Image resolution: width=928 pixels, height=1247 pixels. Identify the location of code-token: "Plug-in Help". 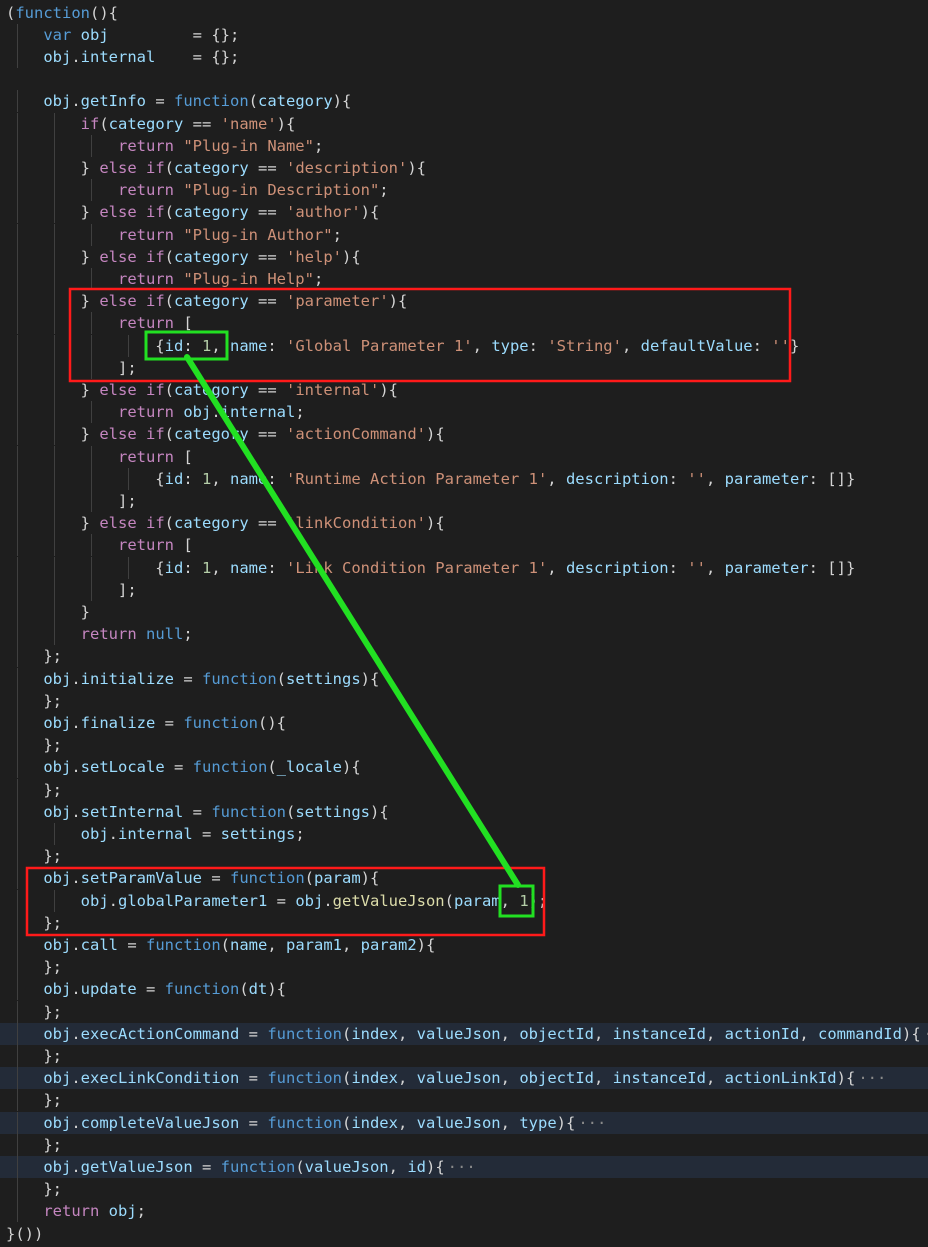
(248, 278).